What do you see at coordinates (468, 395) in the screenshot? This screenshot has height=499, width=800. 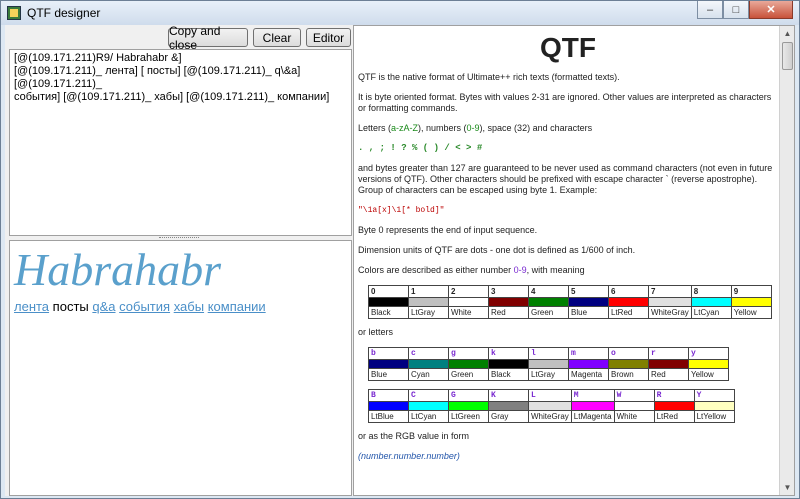 I see `color-key: G` at bounding box center [468, 395].